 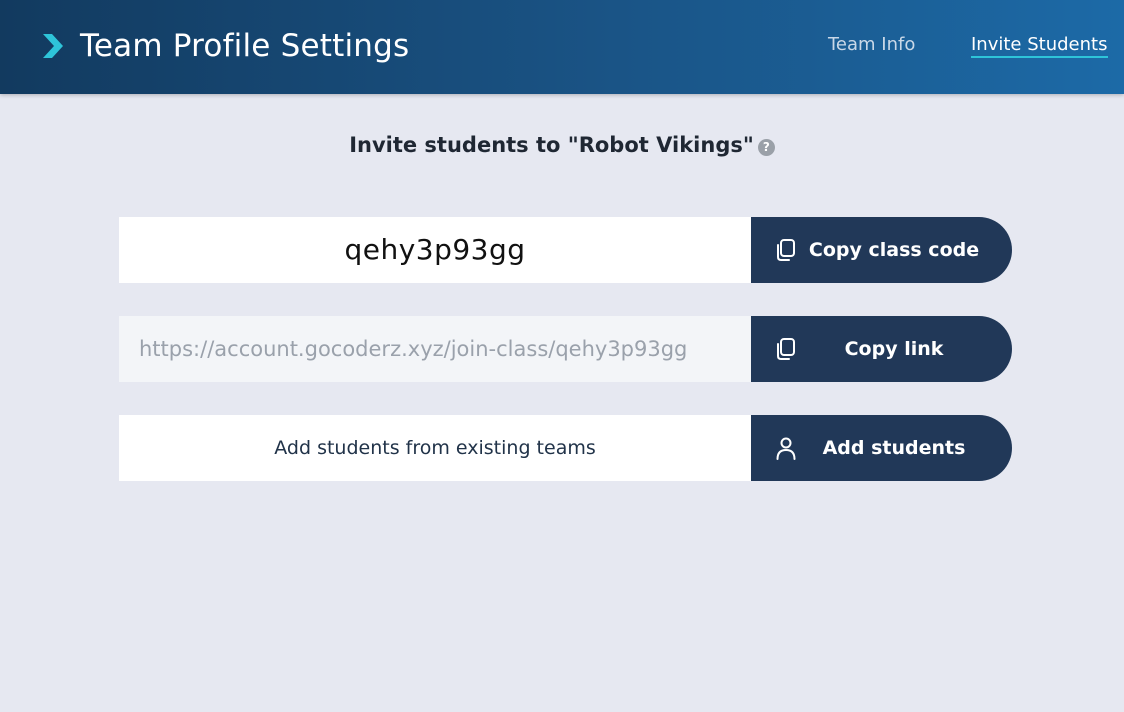 I want to click on add-students-button: Add students, so click(x=881, y=448).